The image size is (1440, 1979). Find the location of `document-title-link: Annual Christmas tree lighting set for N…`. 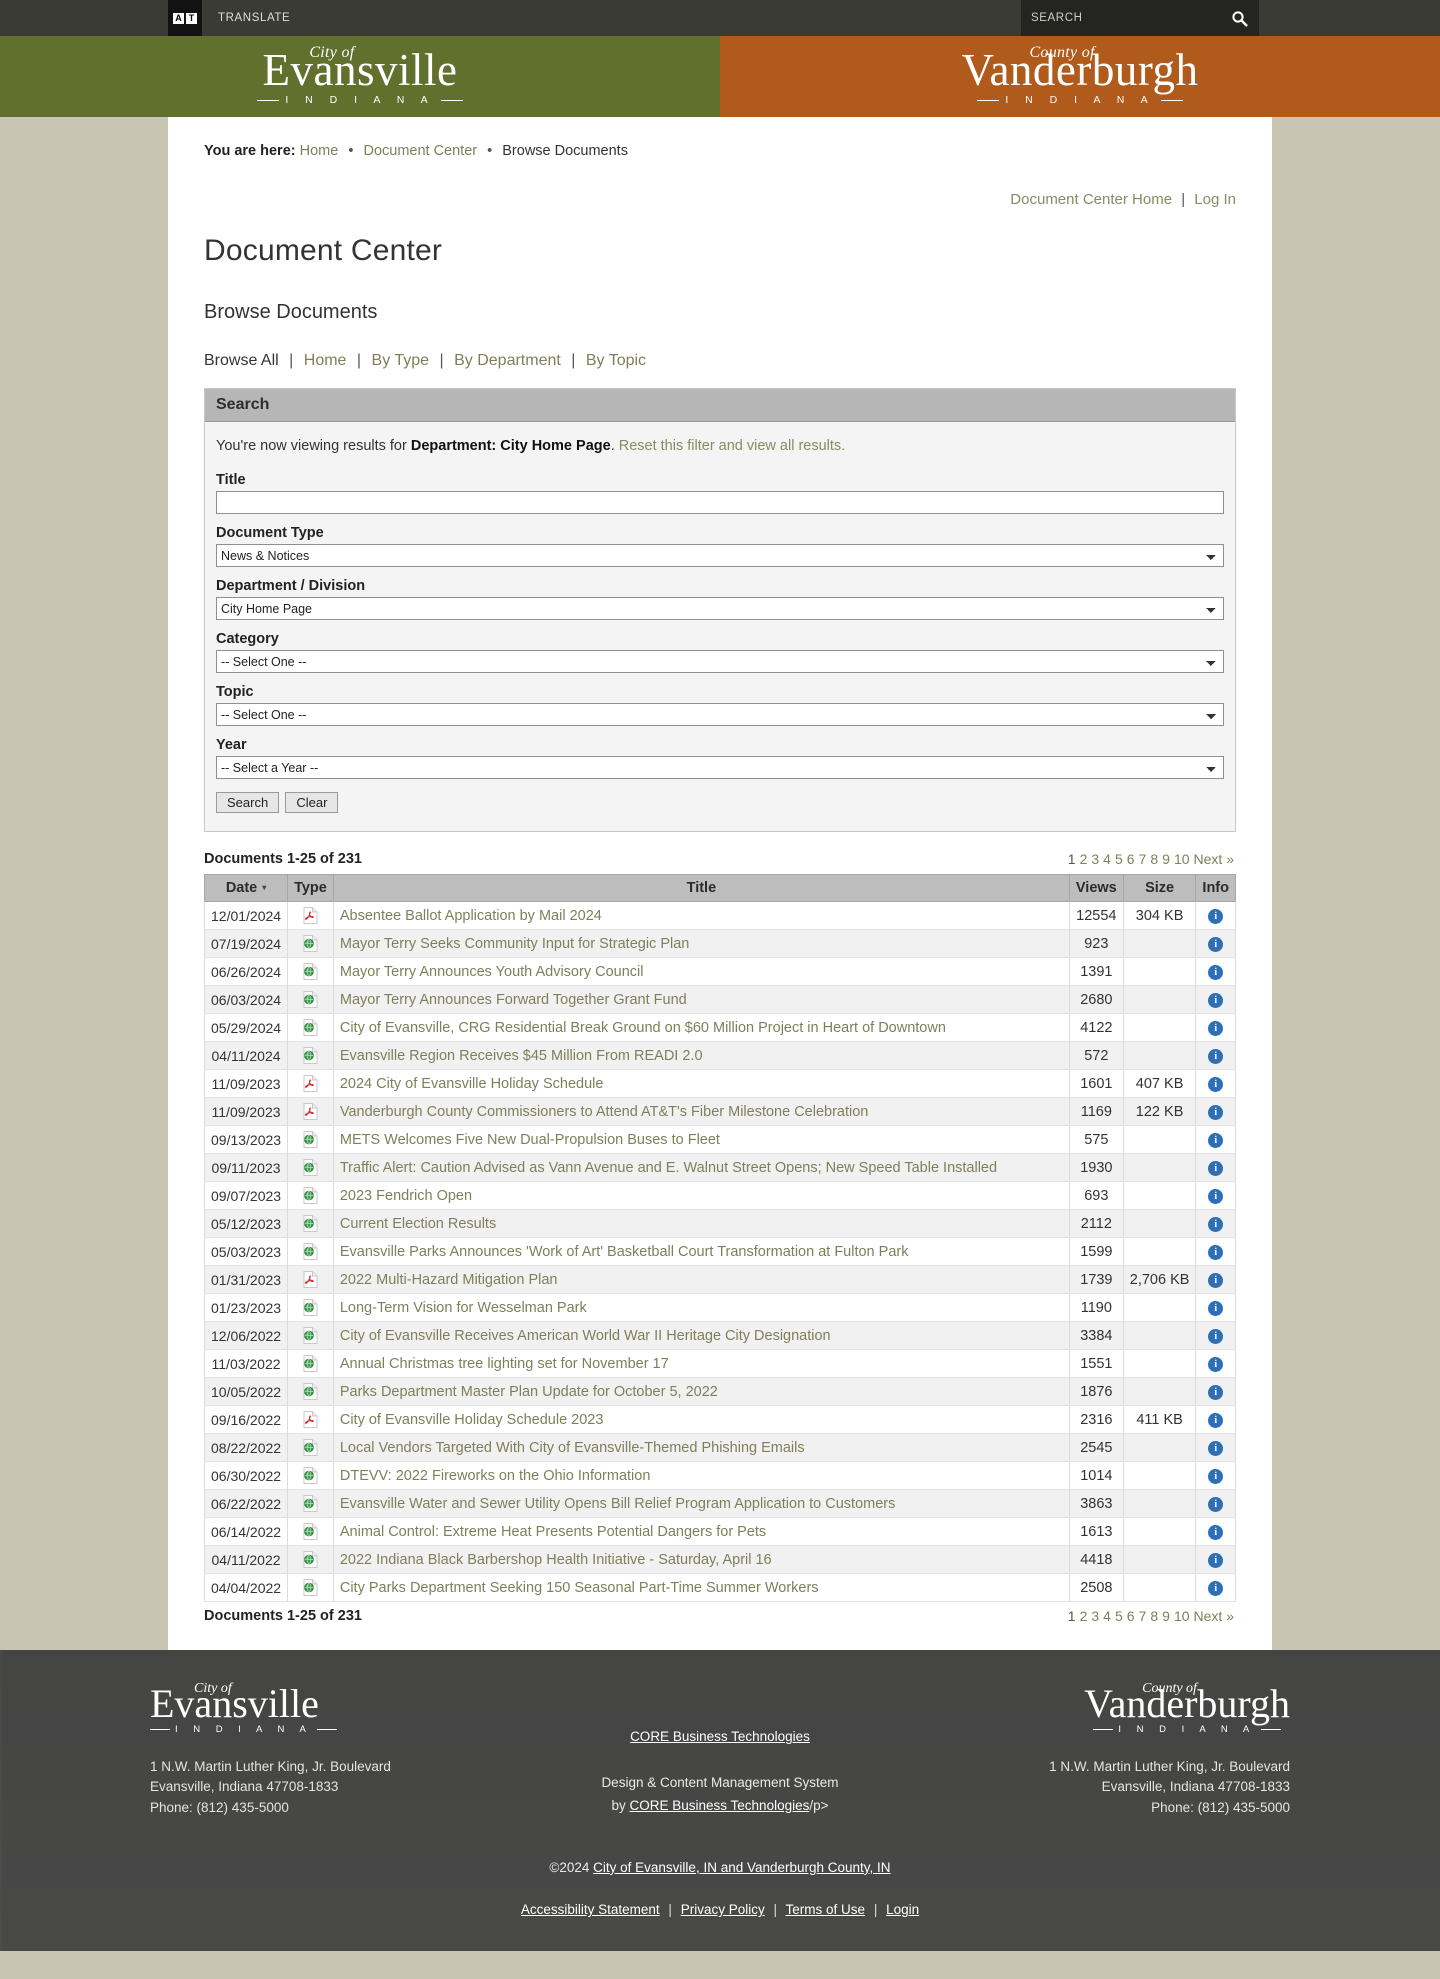

document-title-link: Annual Christmas tree lighting set for N… is located at coordinates (504, 1364).